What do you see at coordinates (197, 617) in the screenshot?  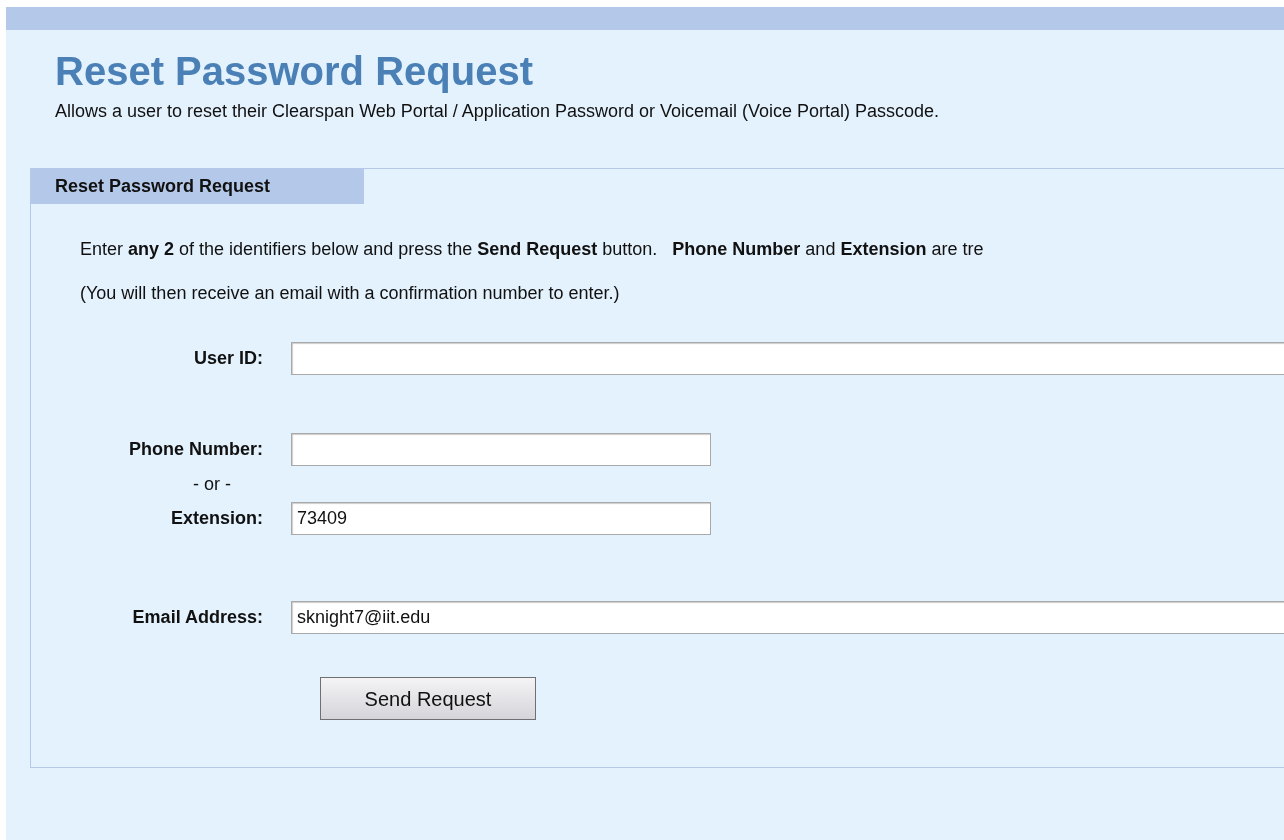 I see `field-label: Email Address:` at bounding box center [197, 617].